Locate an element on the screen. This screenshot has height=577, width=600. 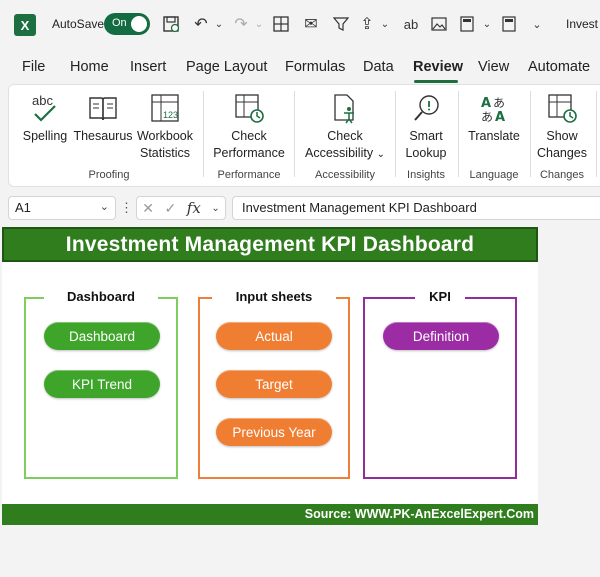
workbook-statistics-label-1: Workbook is located at coordinates (165, 136).